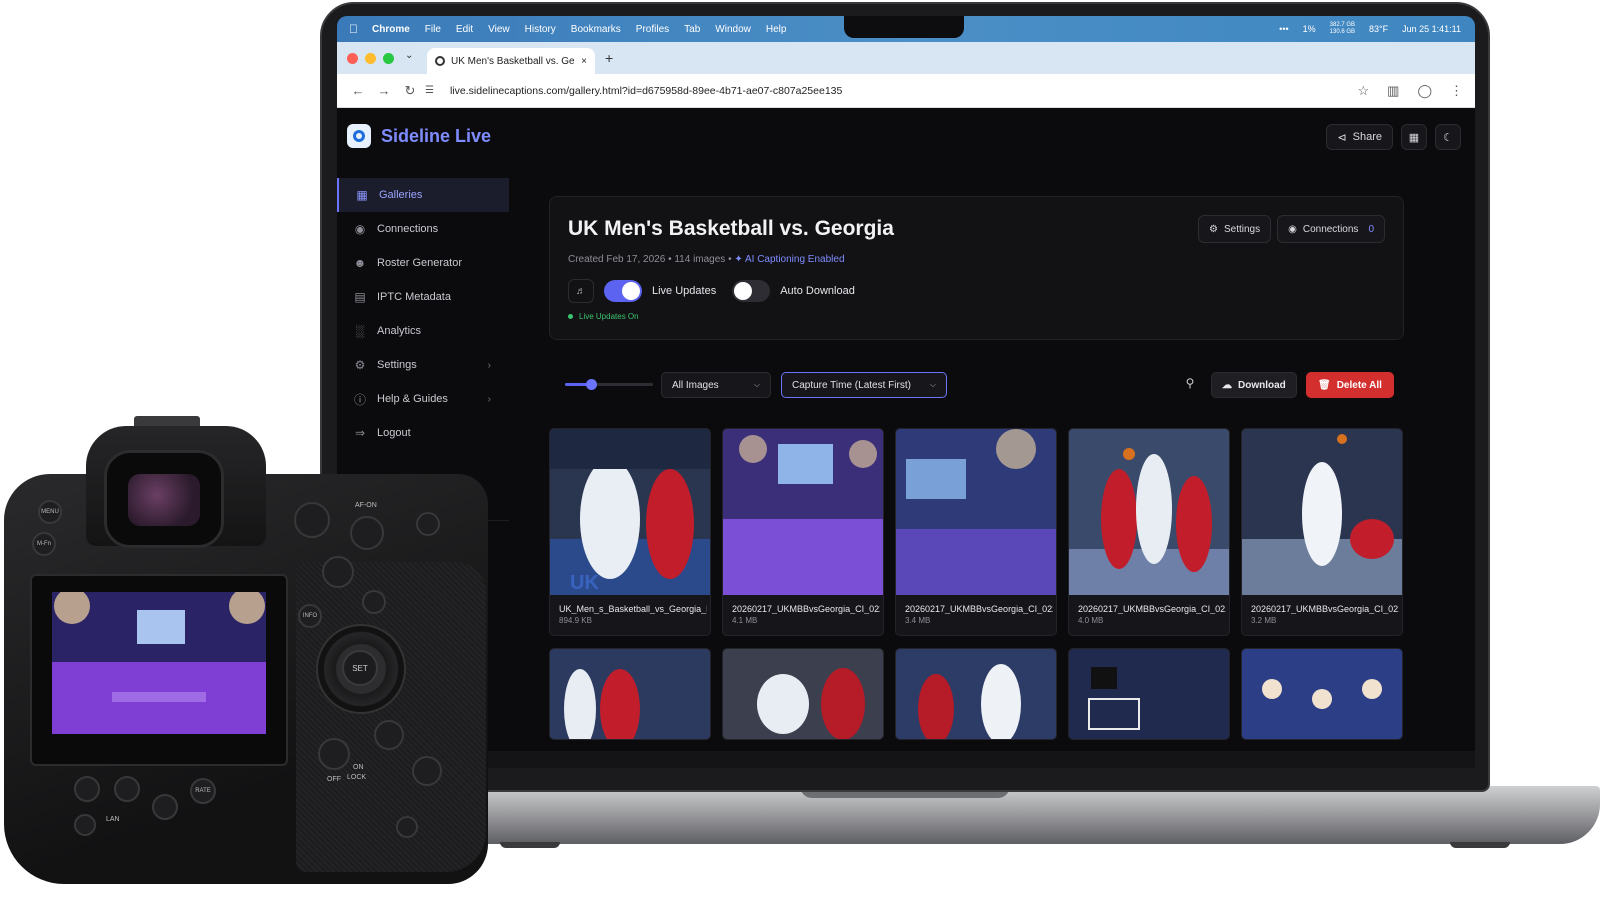 This screenshot has width=1600, height=903. Describe the element at coordinates (423, 195) in the screenshot. I see `sidebar-item-galleries: ▦ Galleries` at that location.